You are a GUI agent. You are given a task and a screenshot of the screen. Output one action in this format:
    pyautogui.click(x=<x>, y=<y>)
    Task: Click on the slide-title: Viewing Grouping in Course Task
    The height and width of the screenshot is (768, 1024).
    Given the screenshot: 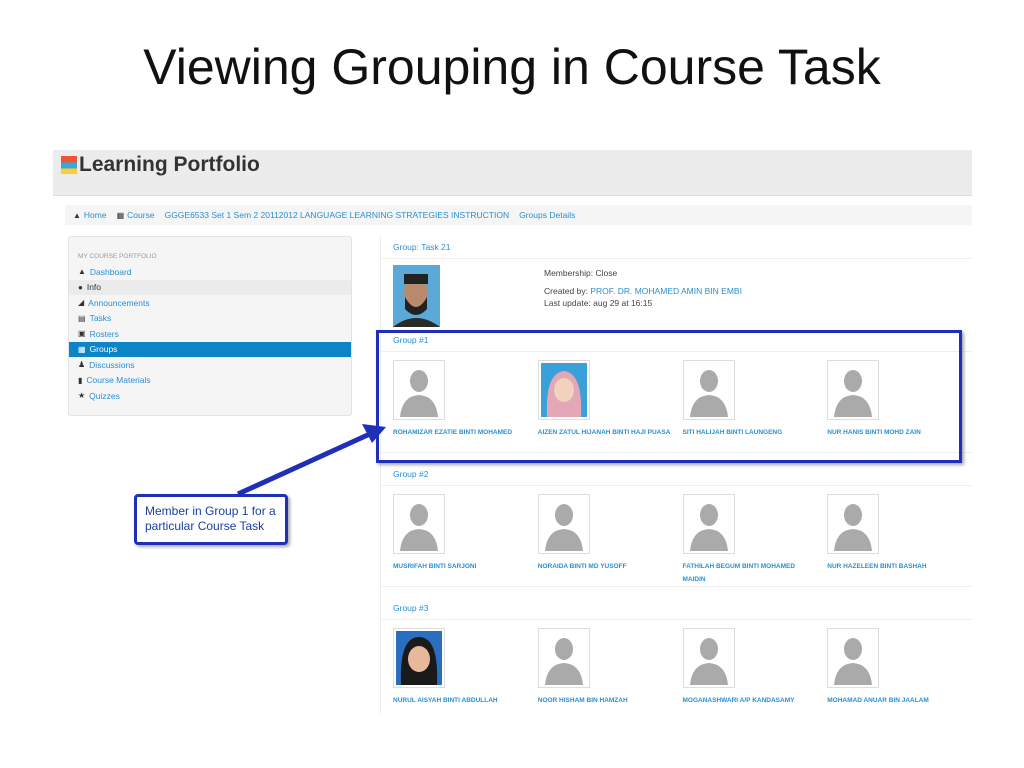 What is the action you would take?
    pyautogui.click(x=512, y=67)
    